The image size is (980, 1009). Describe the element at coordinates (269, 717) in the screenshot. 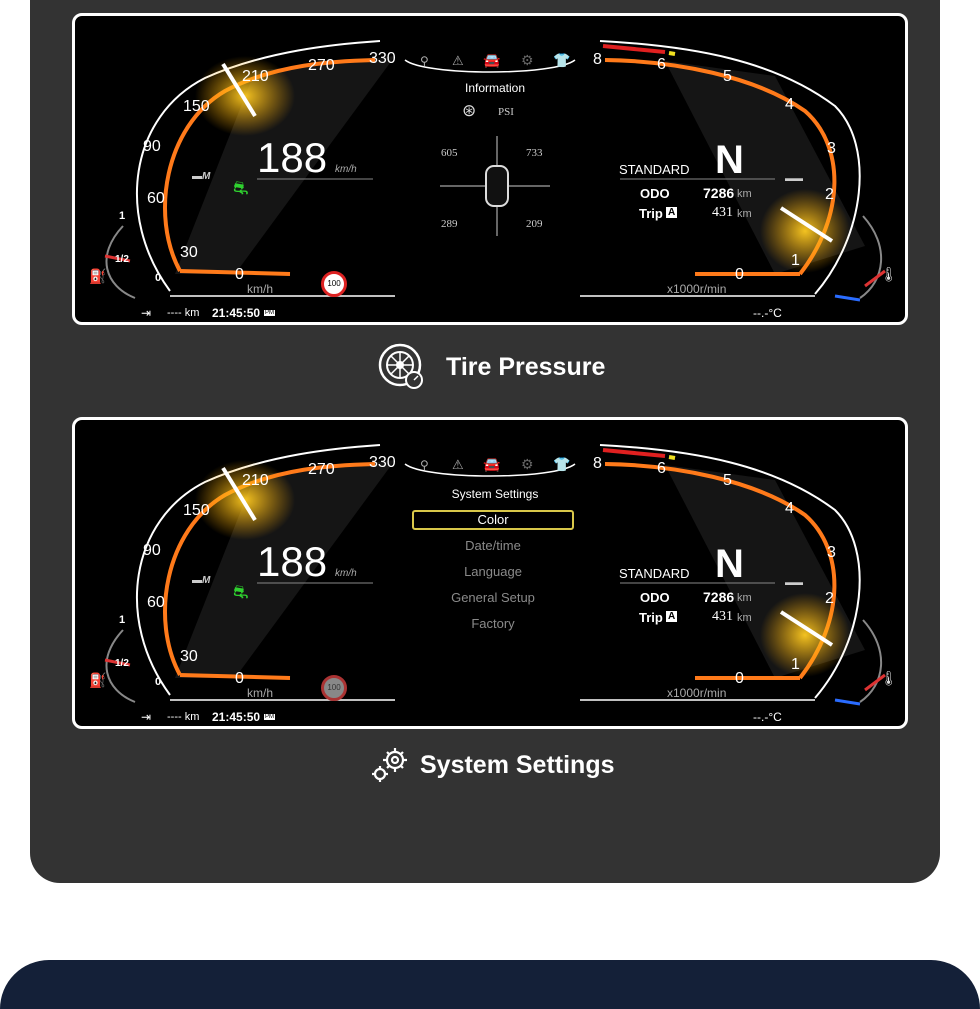

I see `clock-suffix: PM` at that location.